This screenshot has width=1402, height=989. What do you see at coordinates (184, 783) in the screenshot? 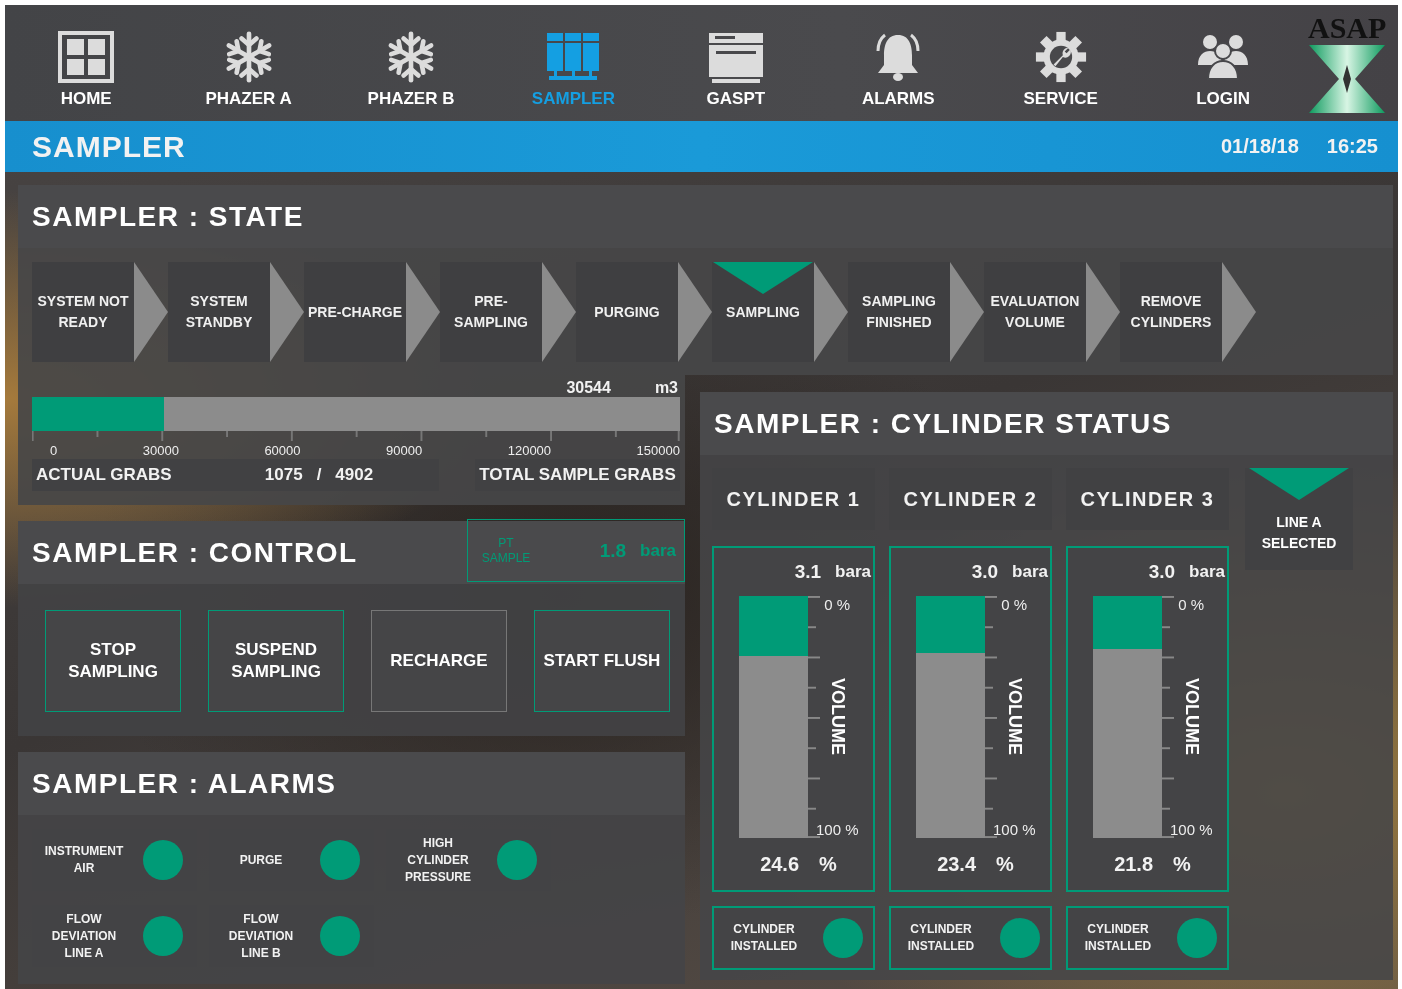
I see `panel-title: SAMPLER : ALARMS` at bounding box center [184, 783].